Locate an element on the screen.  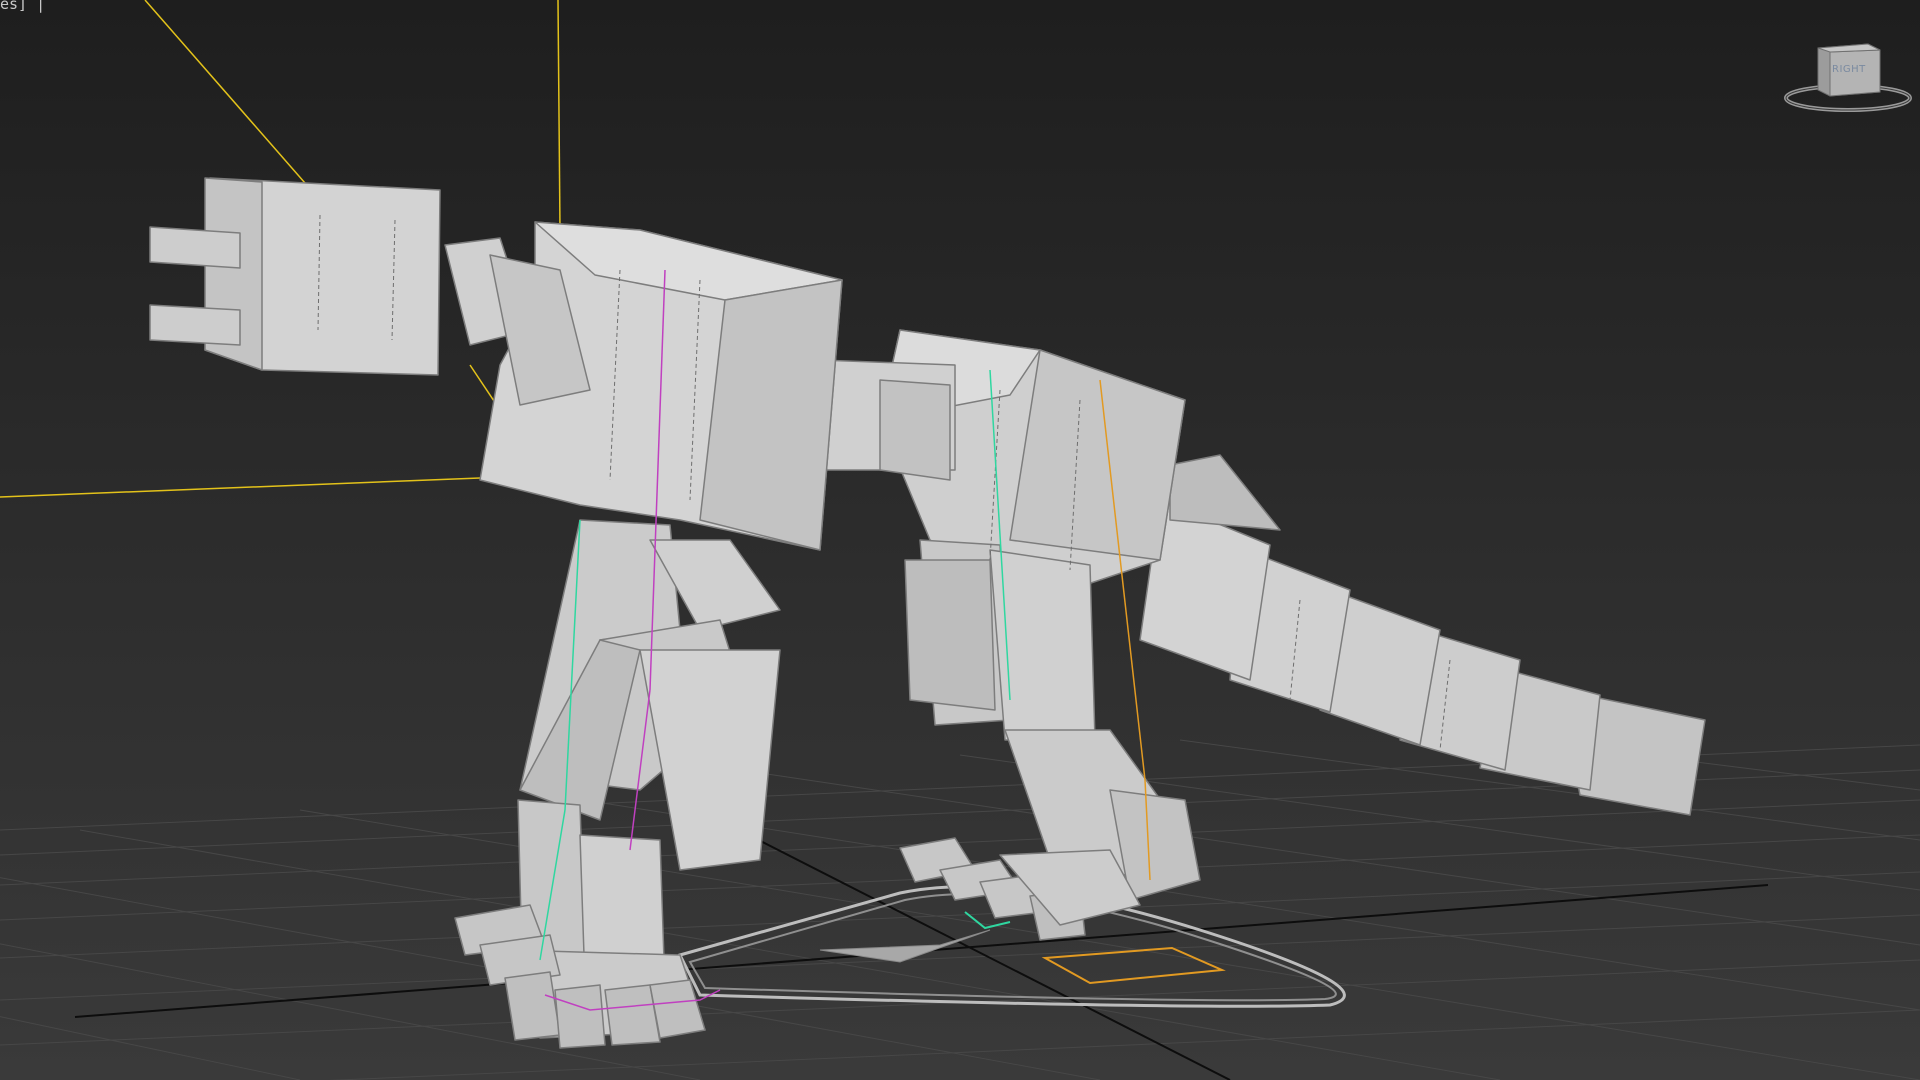
ik-target is located at coordinates (1133, 965).